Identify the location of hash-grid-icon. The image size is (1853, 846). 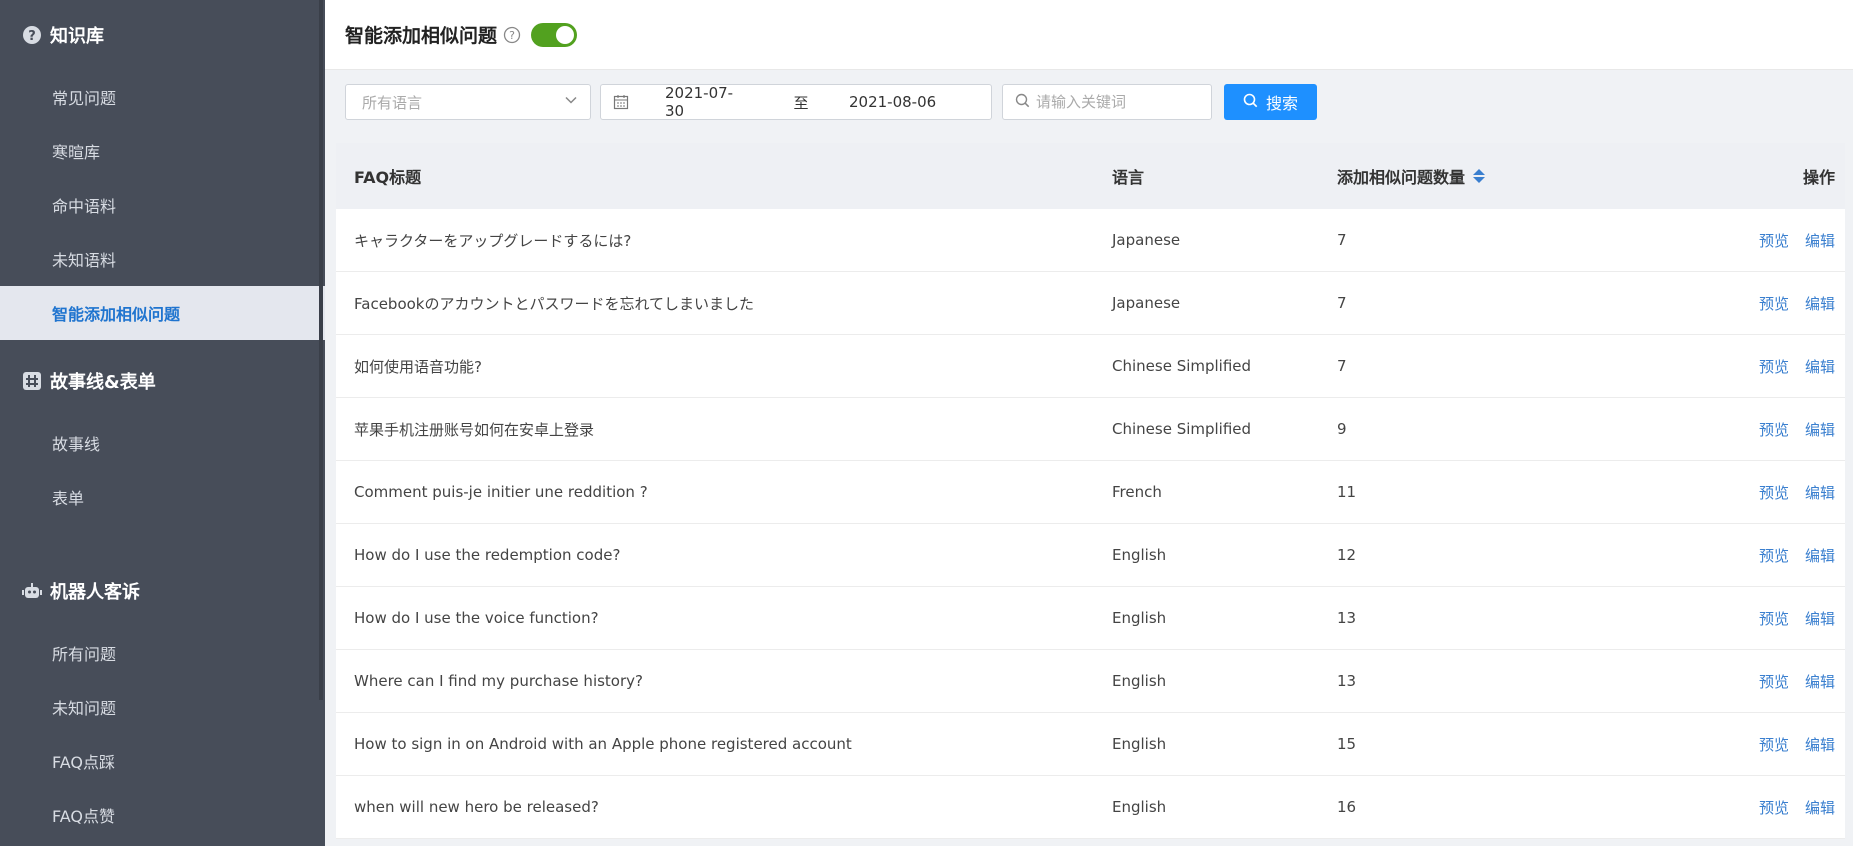
(32, 381).